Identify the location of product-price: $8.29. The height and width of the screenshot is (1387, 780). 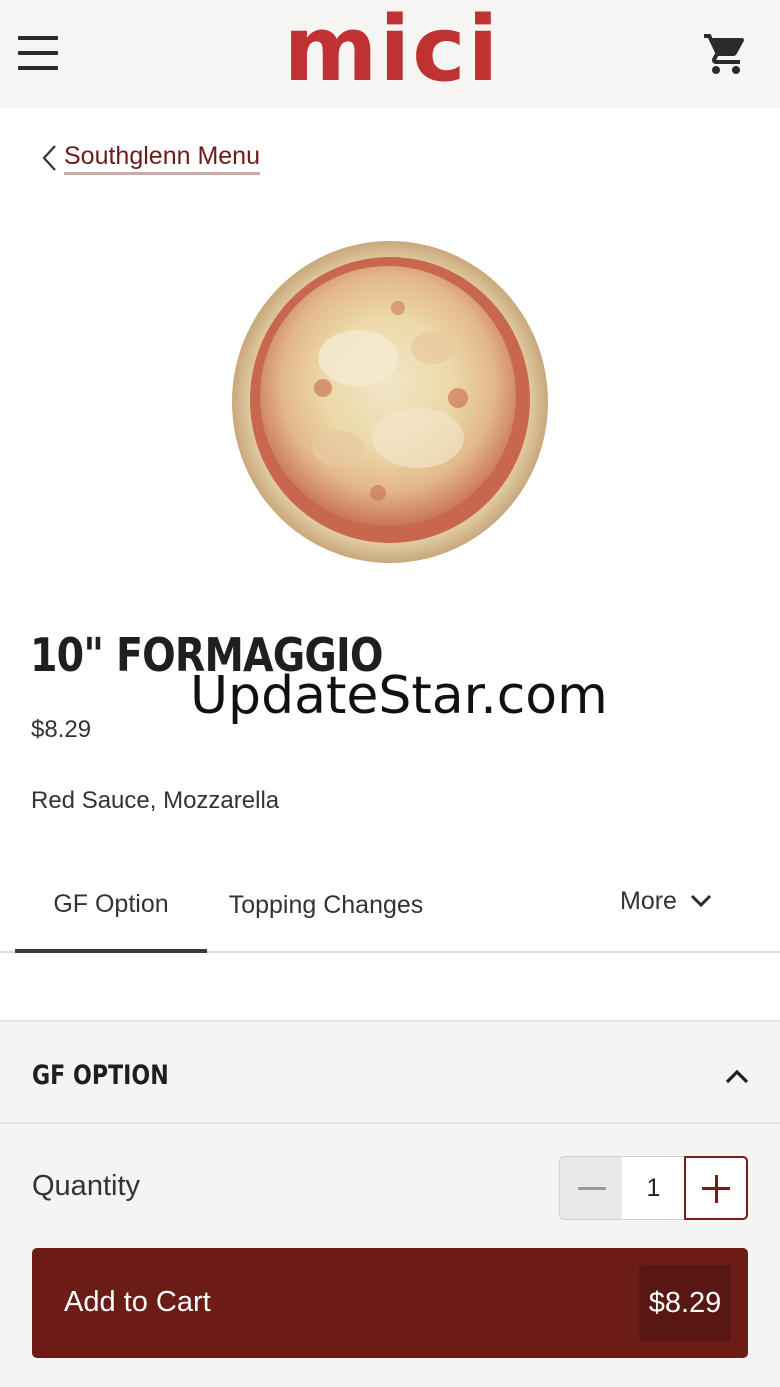
(61, 729).